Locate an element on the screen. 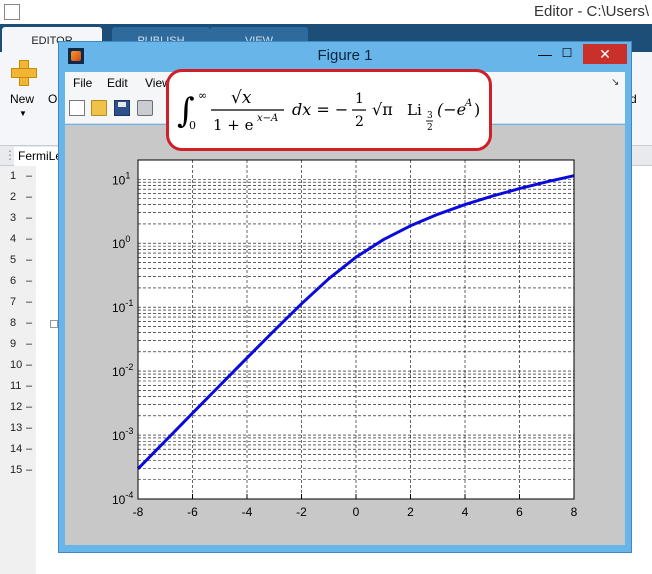 The height and width of the screenshot is (574, 652). line-number: 7– is located at coordinates (21, 302).